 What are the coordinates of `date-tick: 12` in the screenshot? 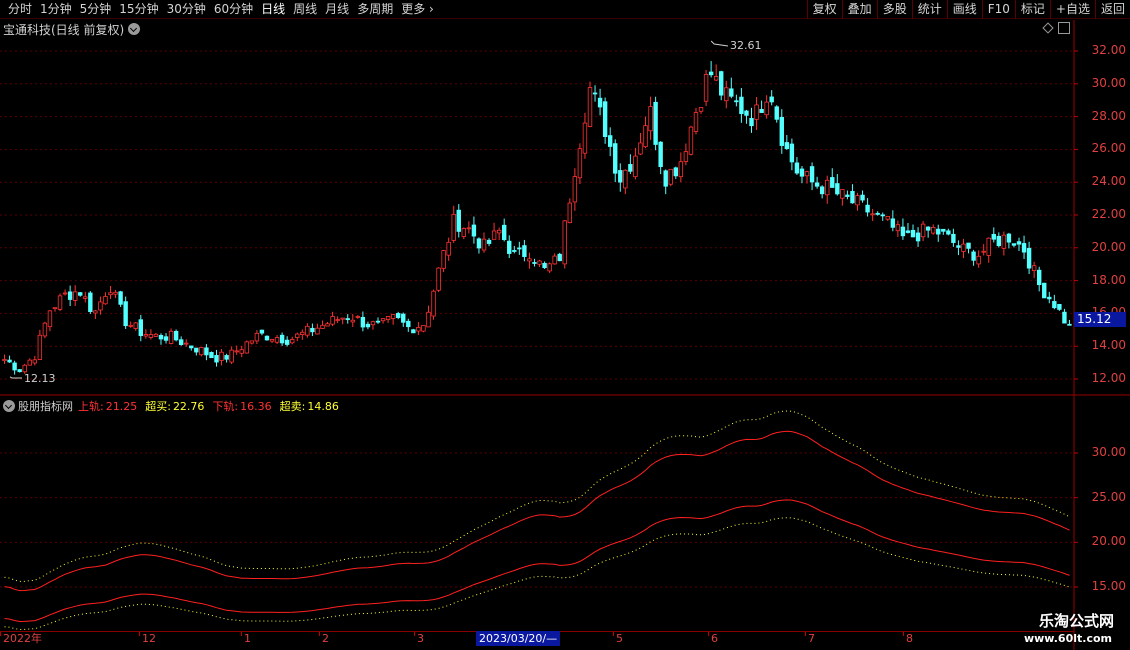 It's located at (147, 639).